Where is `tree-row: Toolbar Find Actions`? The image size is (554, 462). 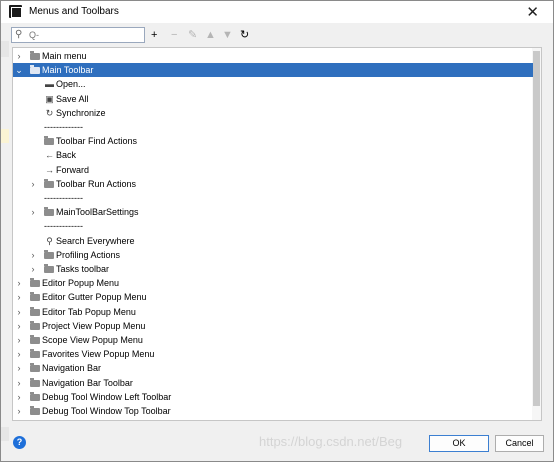
tree-row: Toolbar Find Actions is located at coordinates (273, 141).